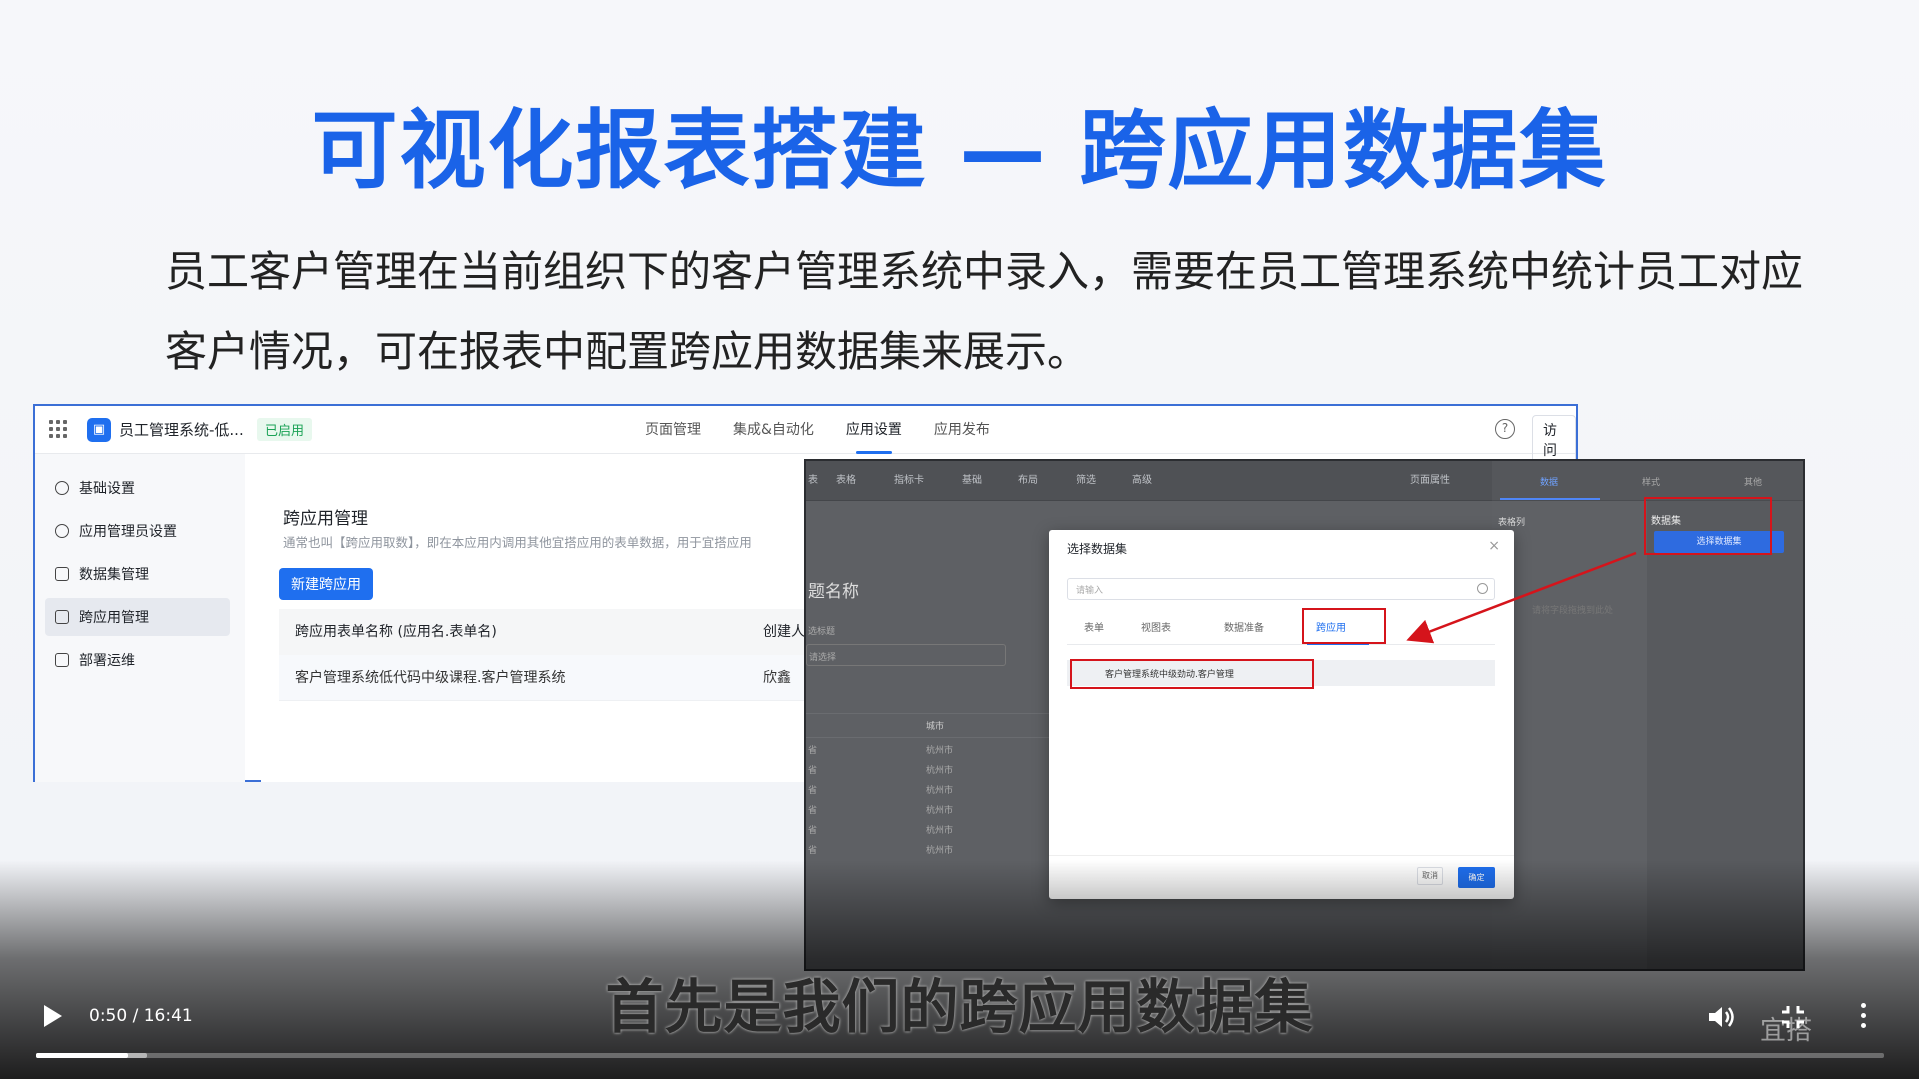 The width and height of the screenshot is (1919, 1079). I want to click on toolbar-filter: 筛选, so click(1086, 481).